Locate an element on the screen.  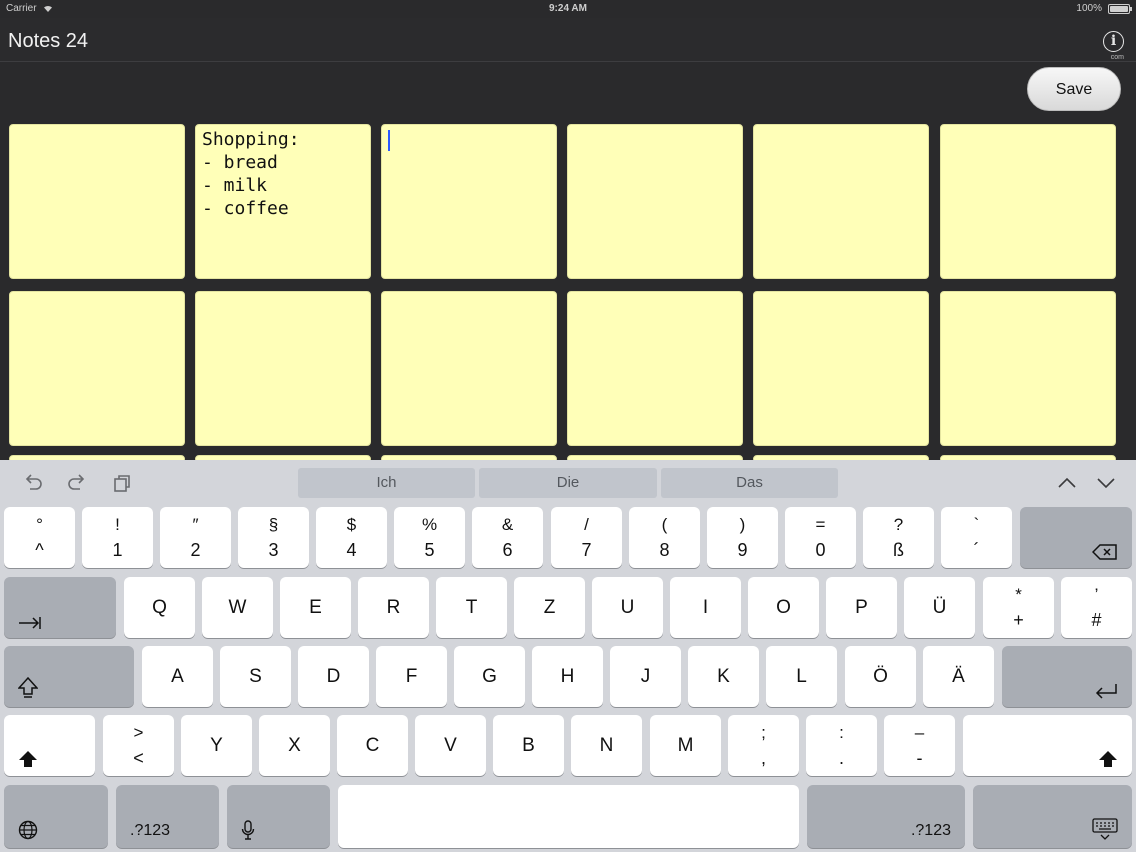
chevron-down-icon is located at coordinates (1106, 483).